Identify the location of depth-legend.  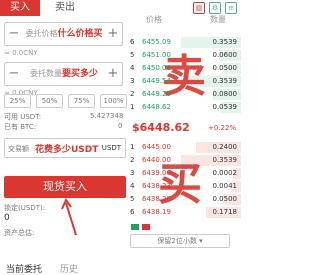
(140, 227).